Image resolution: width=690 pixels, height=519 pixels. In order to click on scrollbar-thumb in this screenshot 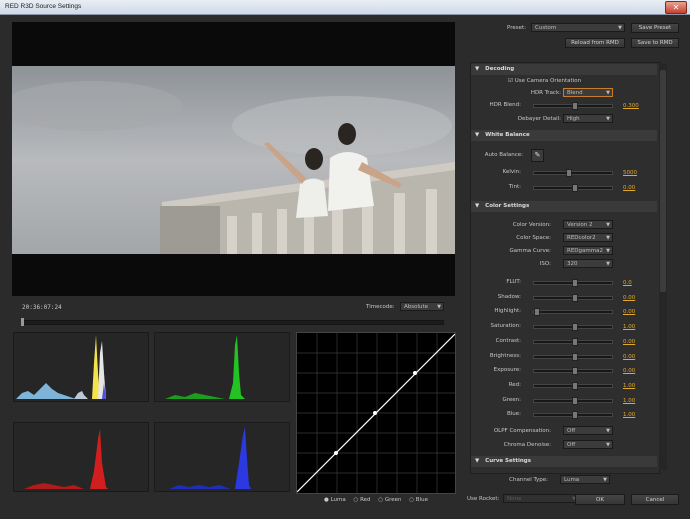, I will do `click(663, 181)`.